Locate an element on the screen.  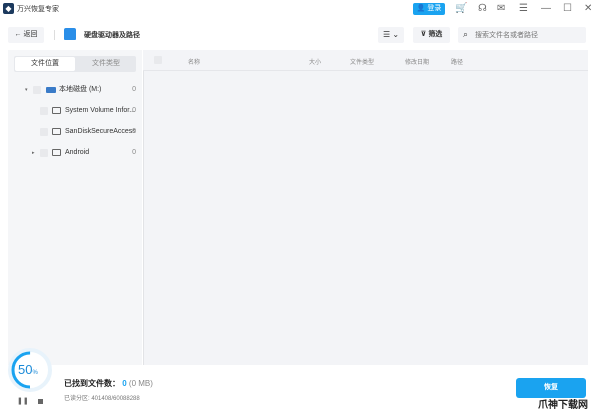
app-title: 万兴恢复专家 is located at coordinates (38, 9).